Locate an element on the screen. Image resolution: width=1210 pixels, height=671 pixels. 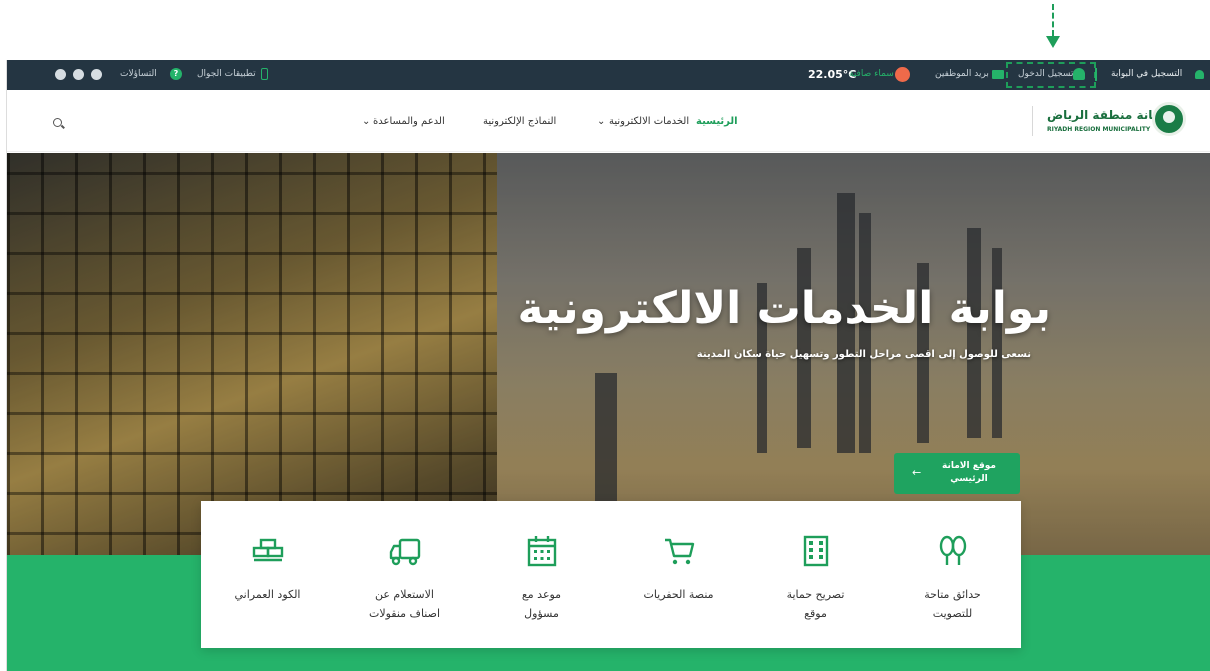
hero-title: بوابة الخدمات الالكترونية is located at coordinates (784, 308).